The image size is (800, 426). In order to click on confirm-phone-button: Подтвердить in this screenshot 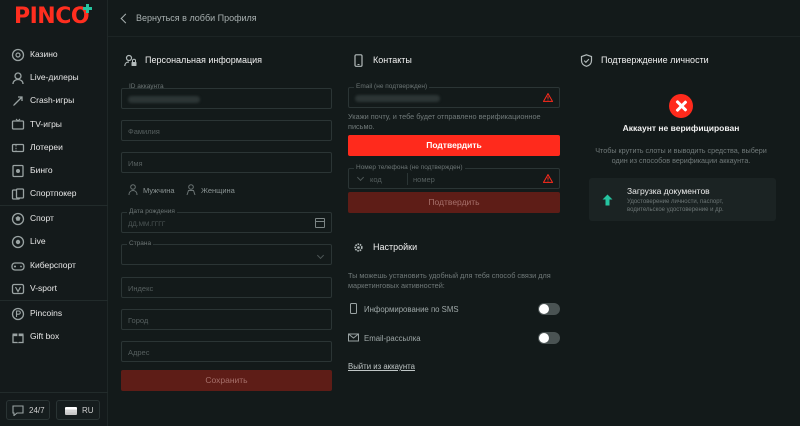, I will do `click(454, 202)`.